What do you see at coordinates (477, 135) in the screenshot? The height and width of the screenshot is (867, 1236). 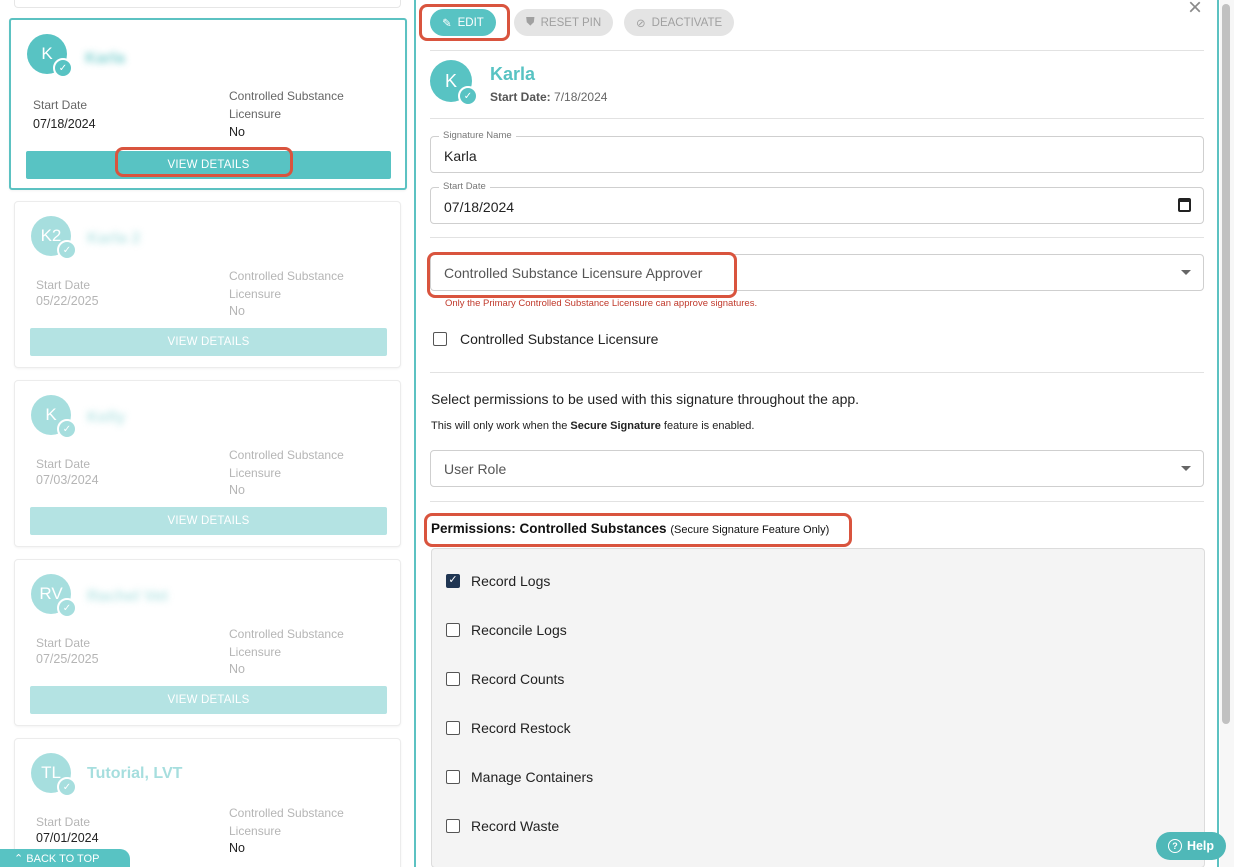 I see `signature-name-legend: Signature Name` at bounding box center [477, 135].